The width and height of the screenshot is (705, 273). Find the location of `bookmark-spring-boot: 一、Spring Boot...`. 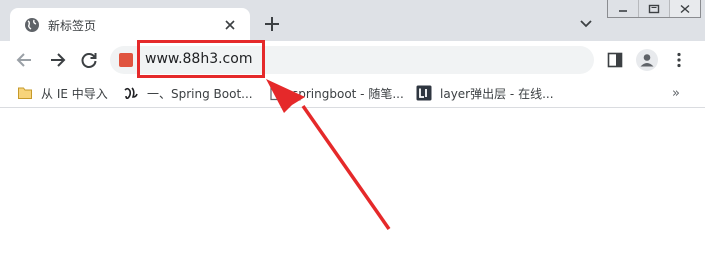

bookmark-spring-boot: 一、Spring Boot... is located at coordinates (188, 93).